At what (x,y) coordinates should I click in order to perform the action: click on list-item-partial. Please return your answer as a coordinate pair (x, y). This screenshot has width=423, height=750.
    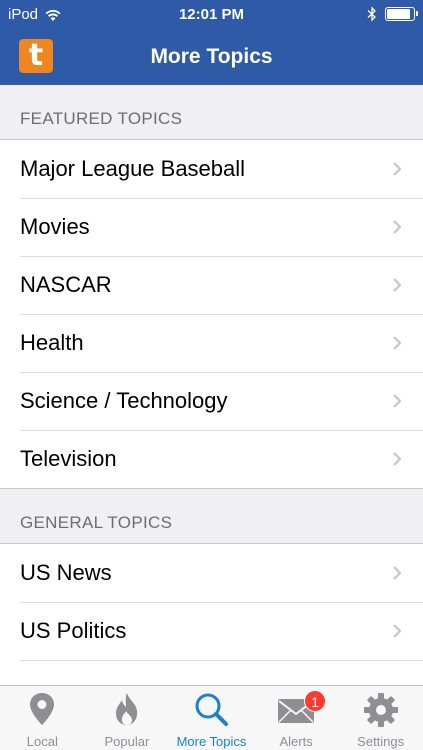
    Looking at the image, I should click on (211, 672).